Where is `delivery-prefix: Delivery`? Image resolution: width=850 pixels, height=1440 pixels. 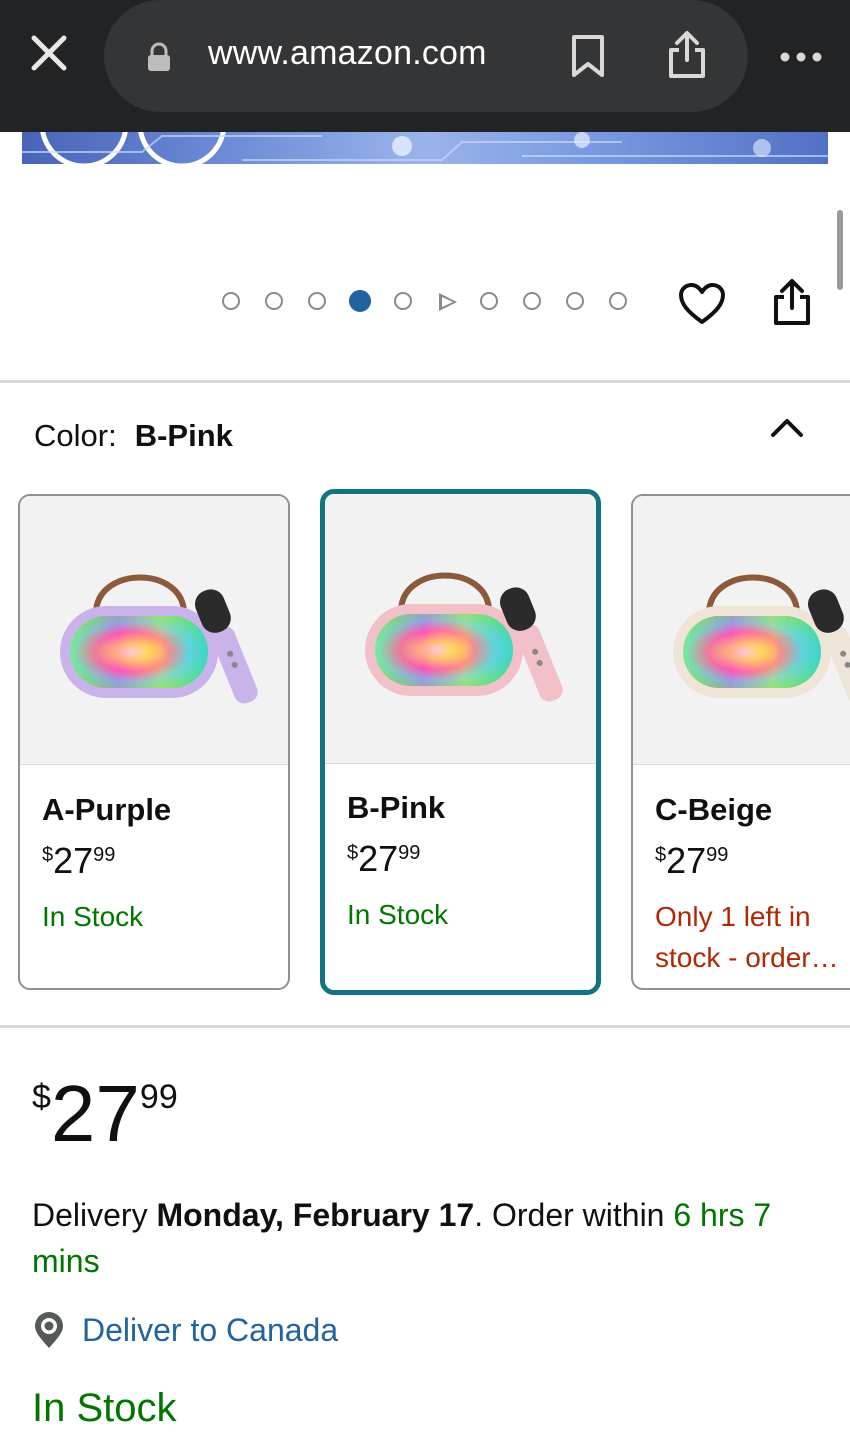
delivery-prefix: Delivery is located at coordinates (94, 1215).